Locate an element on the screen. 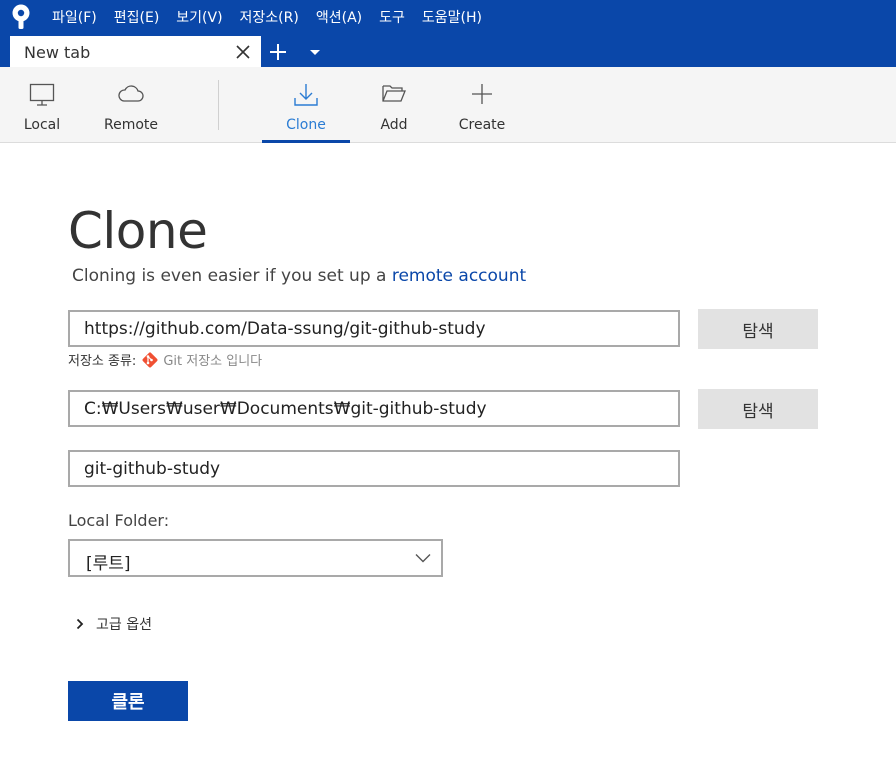  chevron-right-icon is located at coordinates (80, 624).